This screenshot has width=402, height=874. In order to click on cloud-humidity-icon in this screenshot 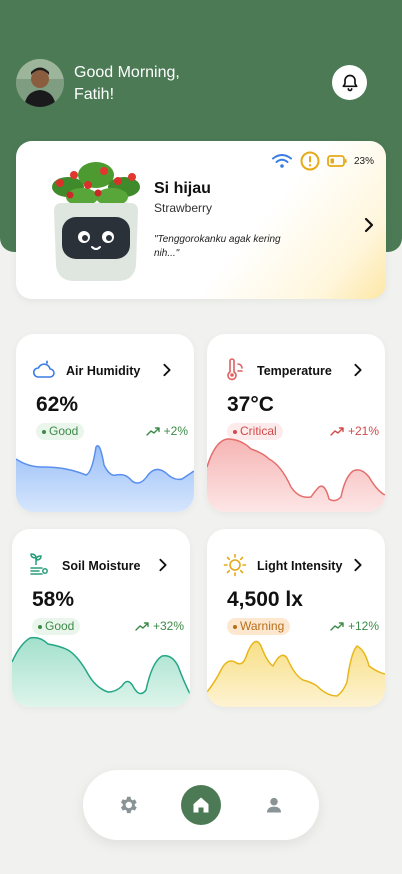, I will do `click(43, 369)`.